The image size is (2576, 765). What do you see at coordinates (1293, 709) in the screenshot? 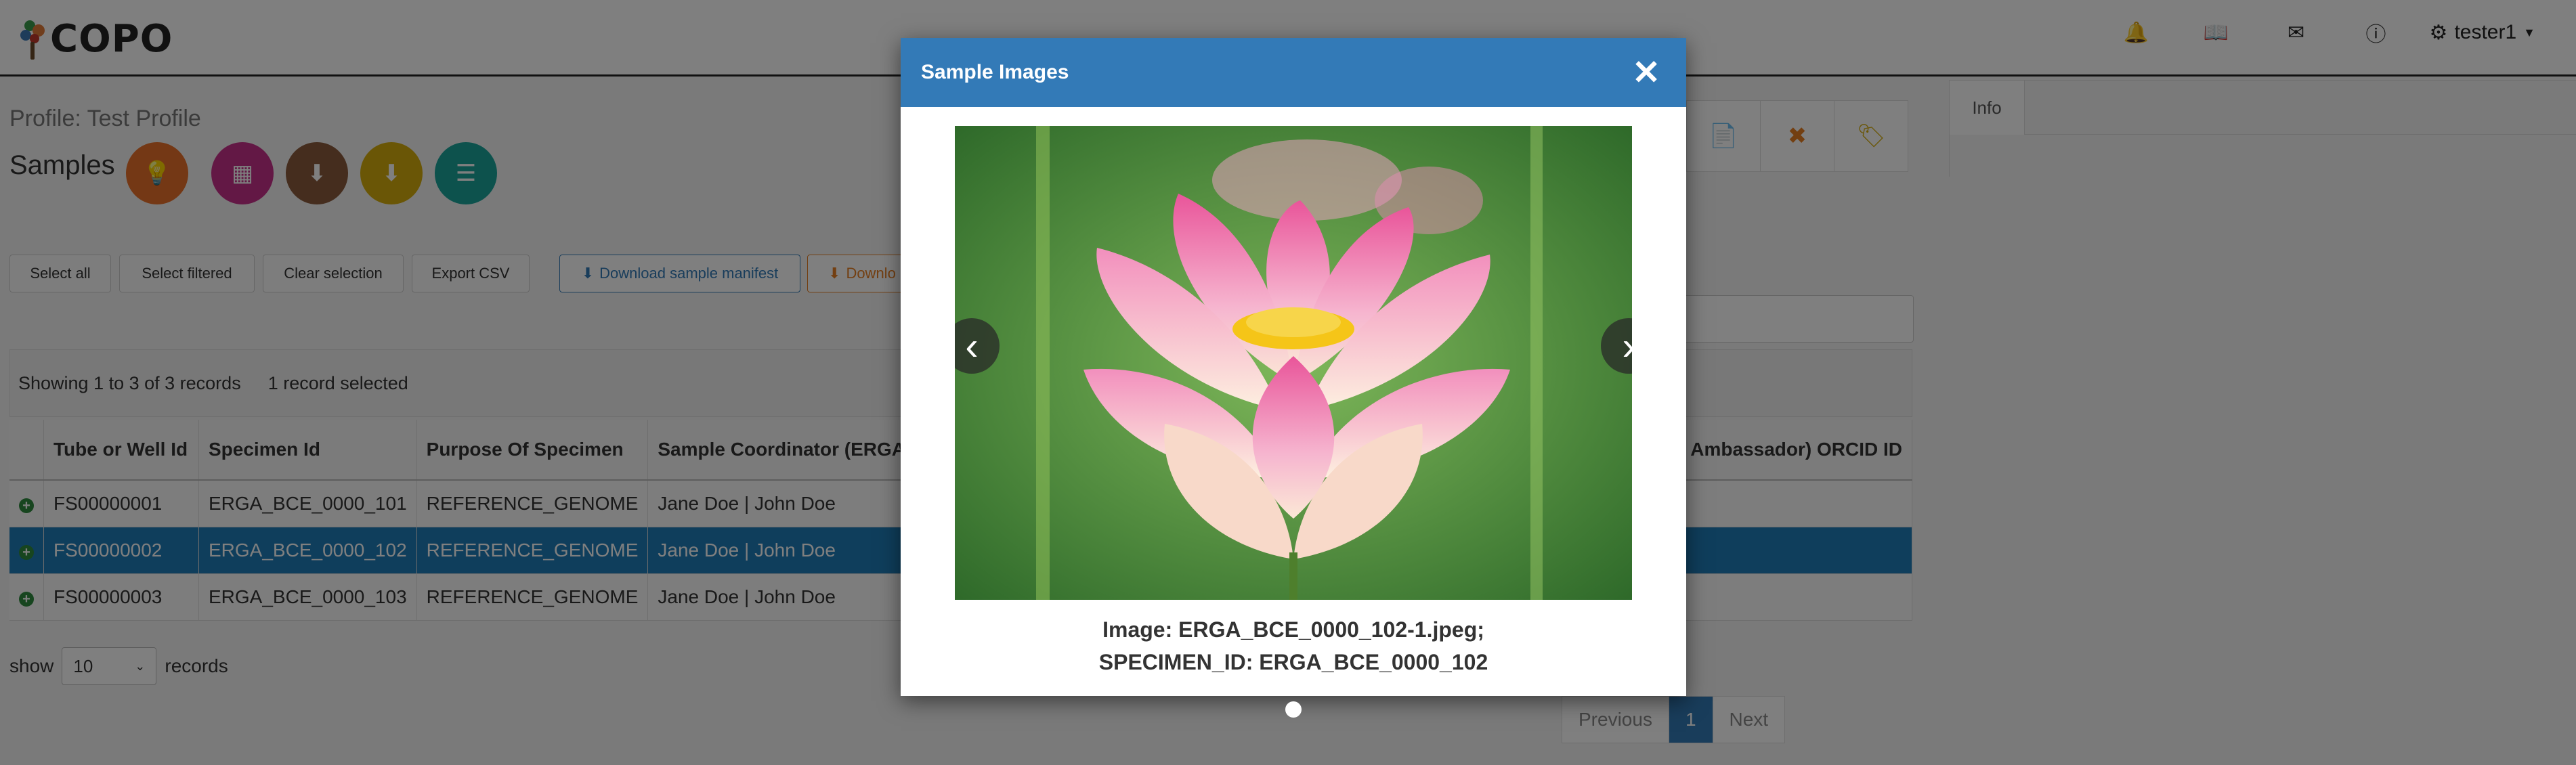
I see `carousel-indicator-dot` at bounding box center [1293, 709].